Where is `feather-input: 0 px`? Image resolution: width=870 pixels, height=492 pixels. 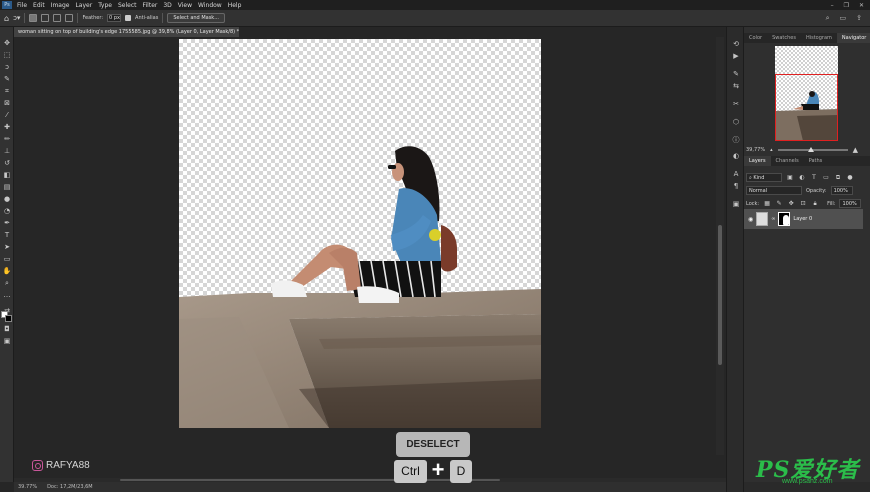
feather-input: 0 px is located at coordinates (114, 18).